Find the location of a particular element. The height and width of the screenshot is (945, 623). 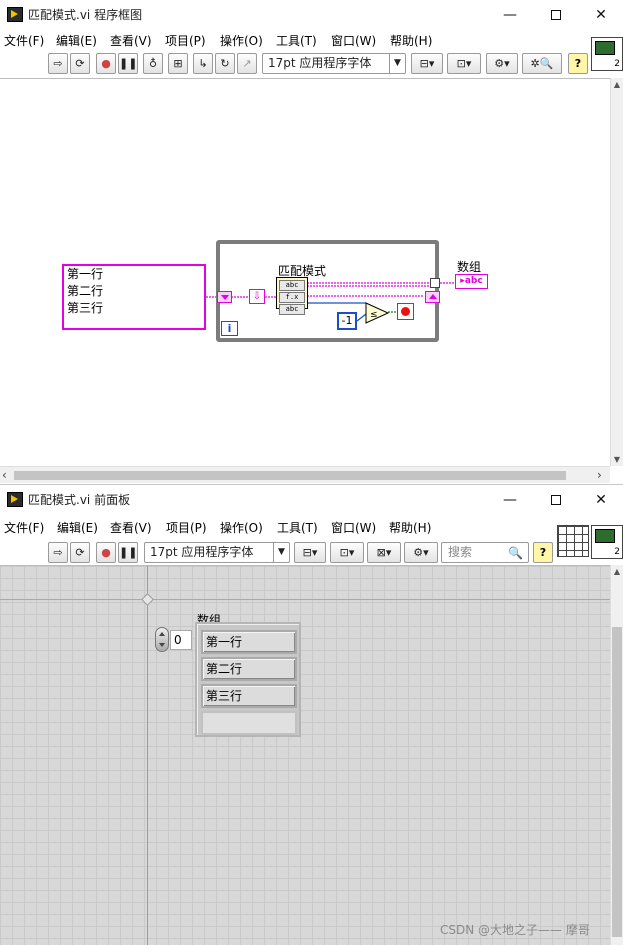

highlight-execution-icon: ♁ is located at coordinates (153, 63).